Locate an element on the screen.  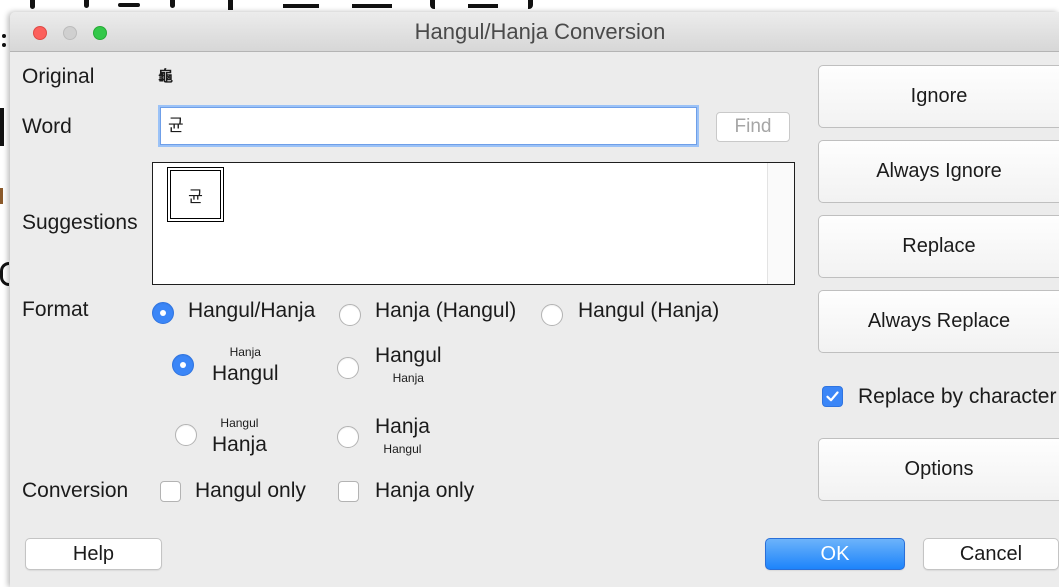
conversion-label: Conversion is located at coordinates (75, 490).